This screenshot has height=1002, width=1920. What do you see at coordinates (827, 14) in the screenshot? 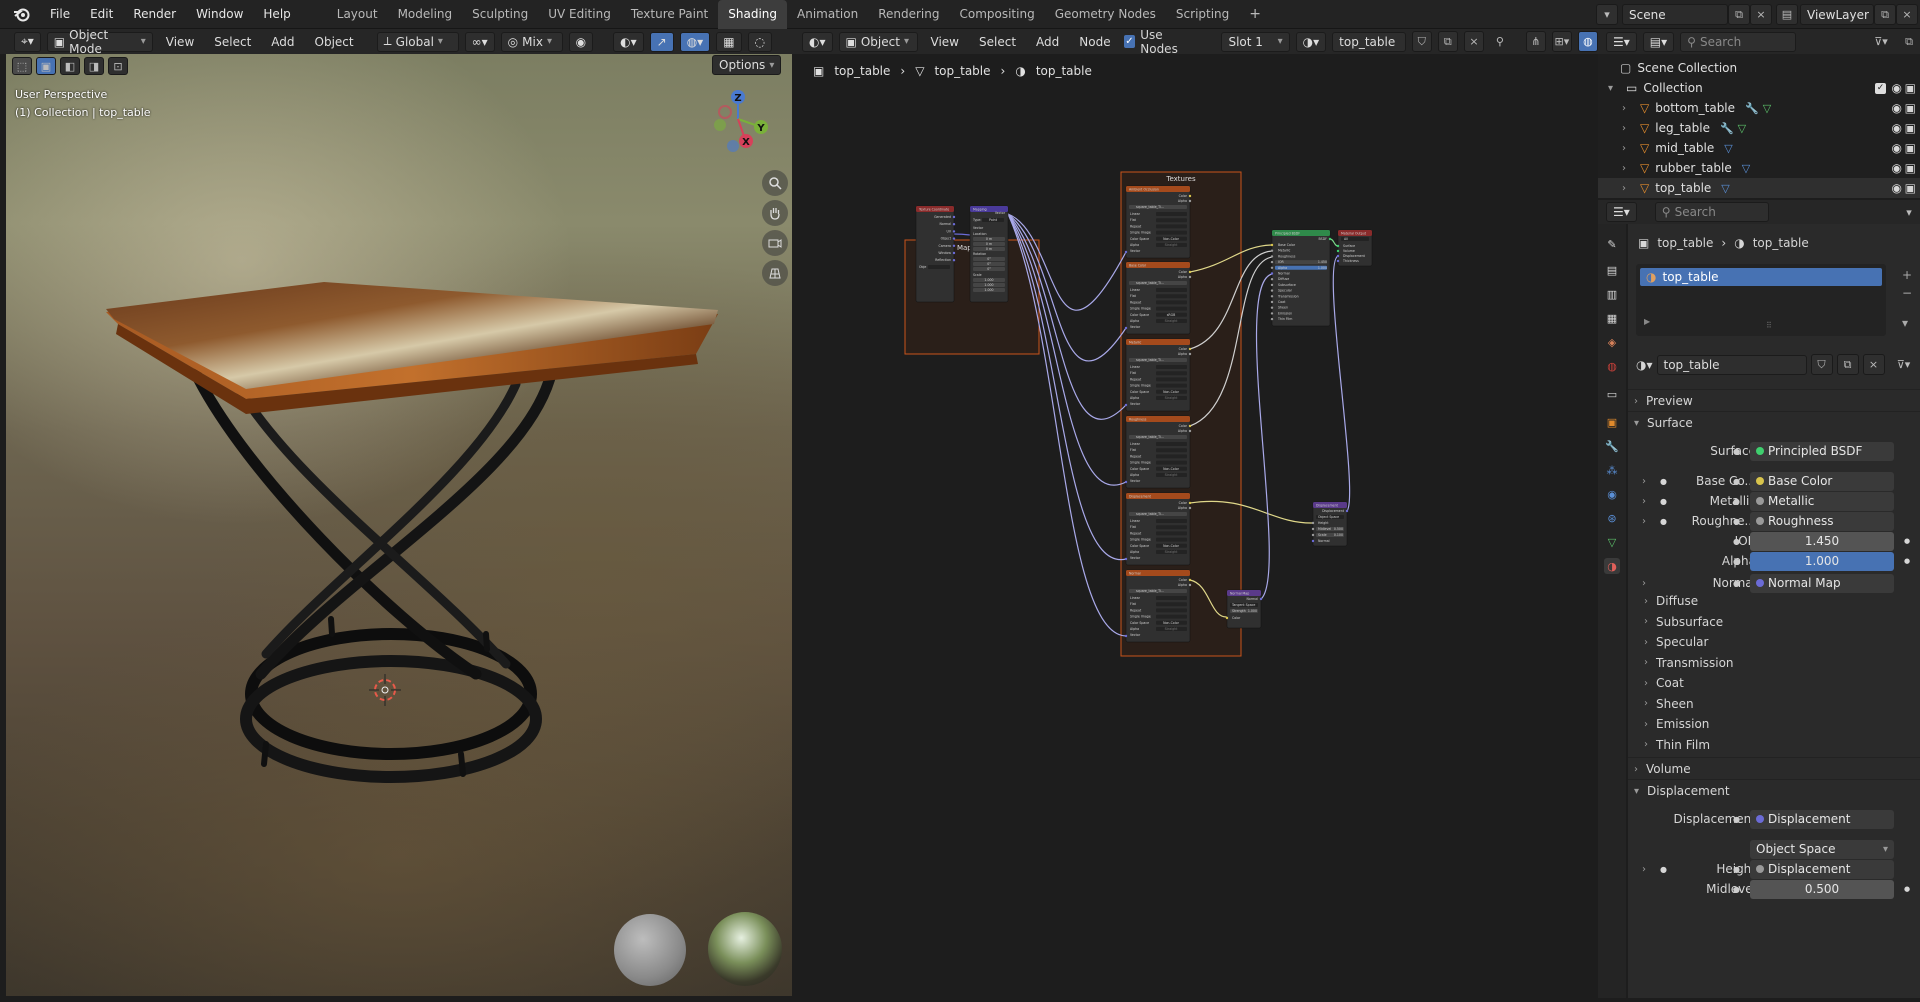
I see `tab-animation: Animation` at bounding box center [827, 14].